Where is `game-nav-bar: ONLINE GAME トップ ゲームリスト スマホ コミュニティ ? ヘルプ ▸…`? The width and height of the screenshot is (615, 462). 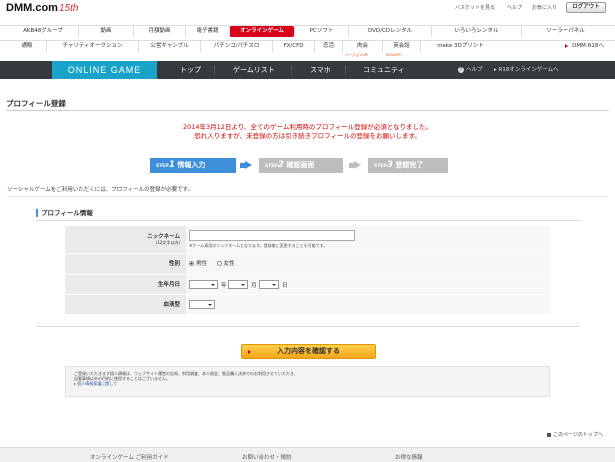
game-nav-bar: ONLINE GAME トップ ゲームリスト スマホ コミュニティ ? ヘルプ ▸… is located at coordinates (307, 70).